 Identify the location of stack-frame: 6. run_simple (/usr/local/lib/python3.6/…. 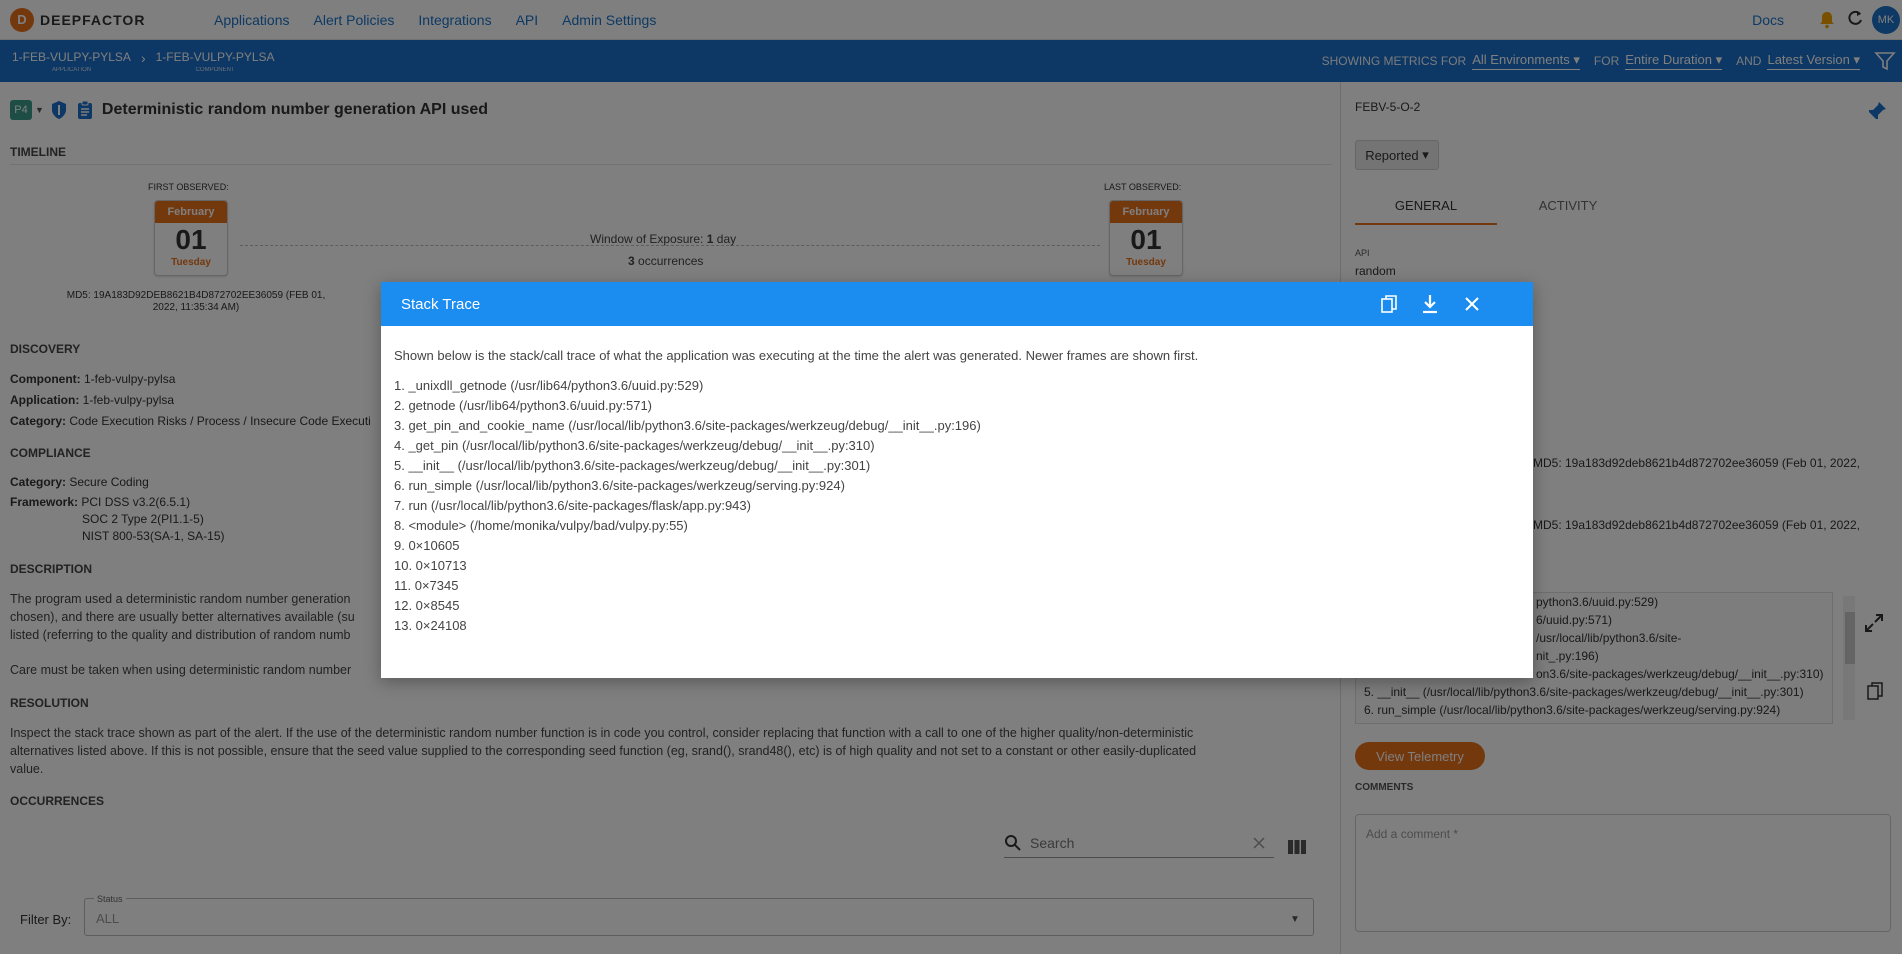
(619, 485).